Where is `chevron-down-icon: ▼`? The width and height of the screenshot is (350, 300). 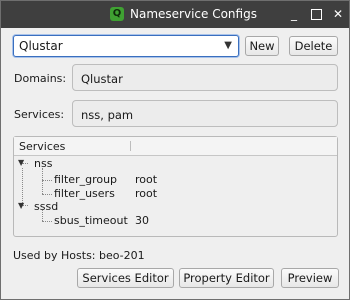 chevron-down-icon: ▼ is located at coordinates (228, 45).